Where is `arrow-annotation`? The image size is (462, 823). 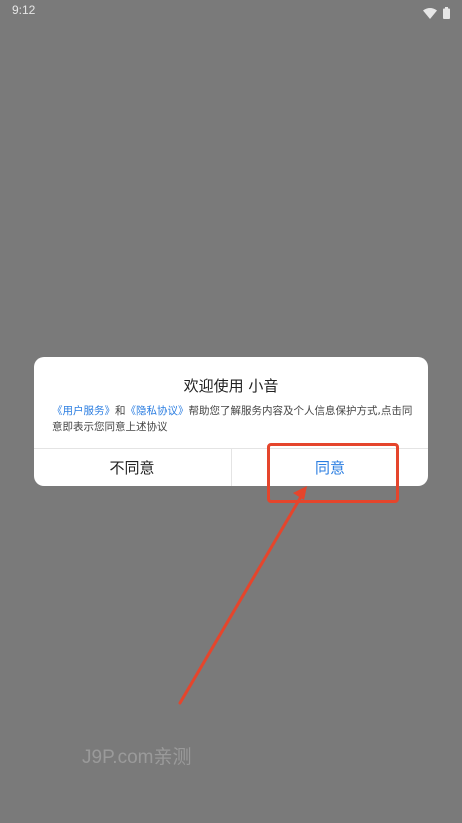
arrow-annotation is located at coordinates (242, 595).